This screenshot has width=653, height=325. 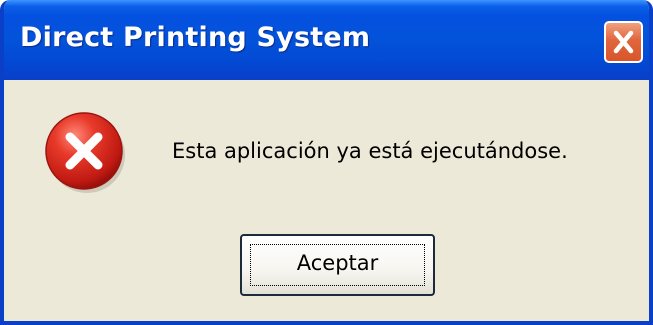 I want to click on ok-button-label: Aceptar, so click(x=337, y=263).